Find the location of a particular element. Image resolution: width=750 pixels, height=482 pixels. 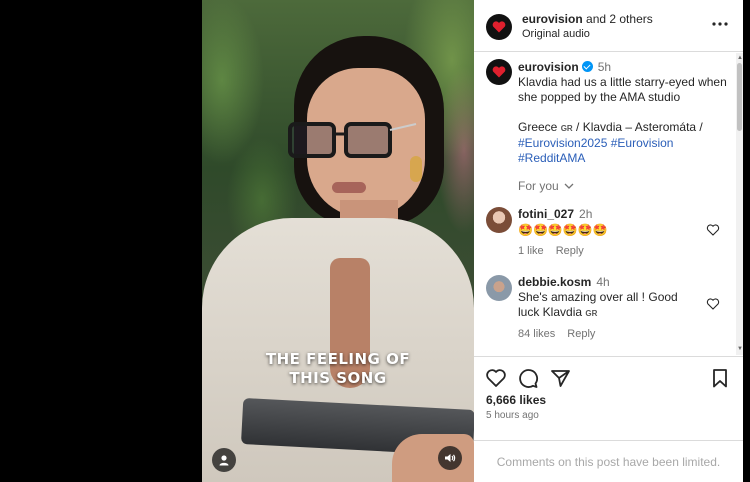

video-figure-lips is located at coordinates (349, 187).